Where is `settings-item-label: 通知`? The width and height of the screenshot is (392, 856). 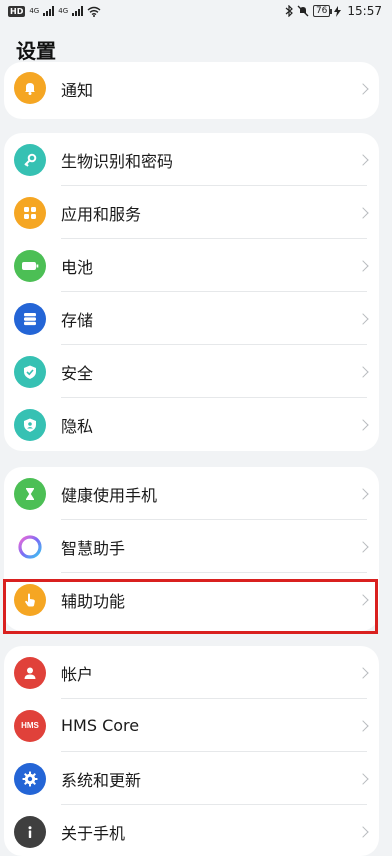
settings-item-label: 通知 is located at coordinates (77, 90).